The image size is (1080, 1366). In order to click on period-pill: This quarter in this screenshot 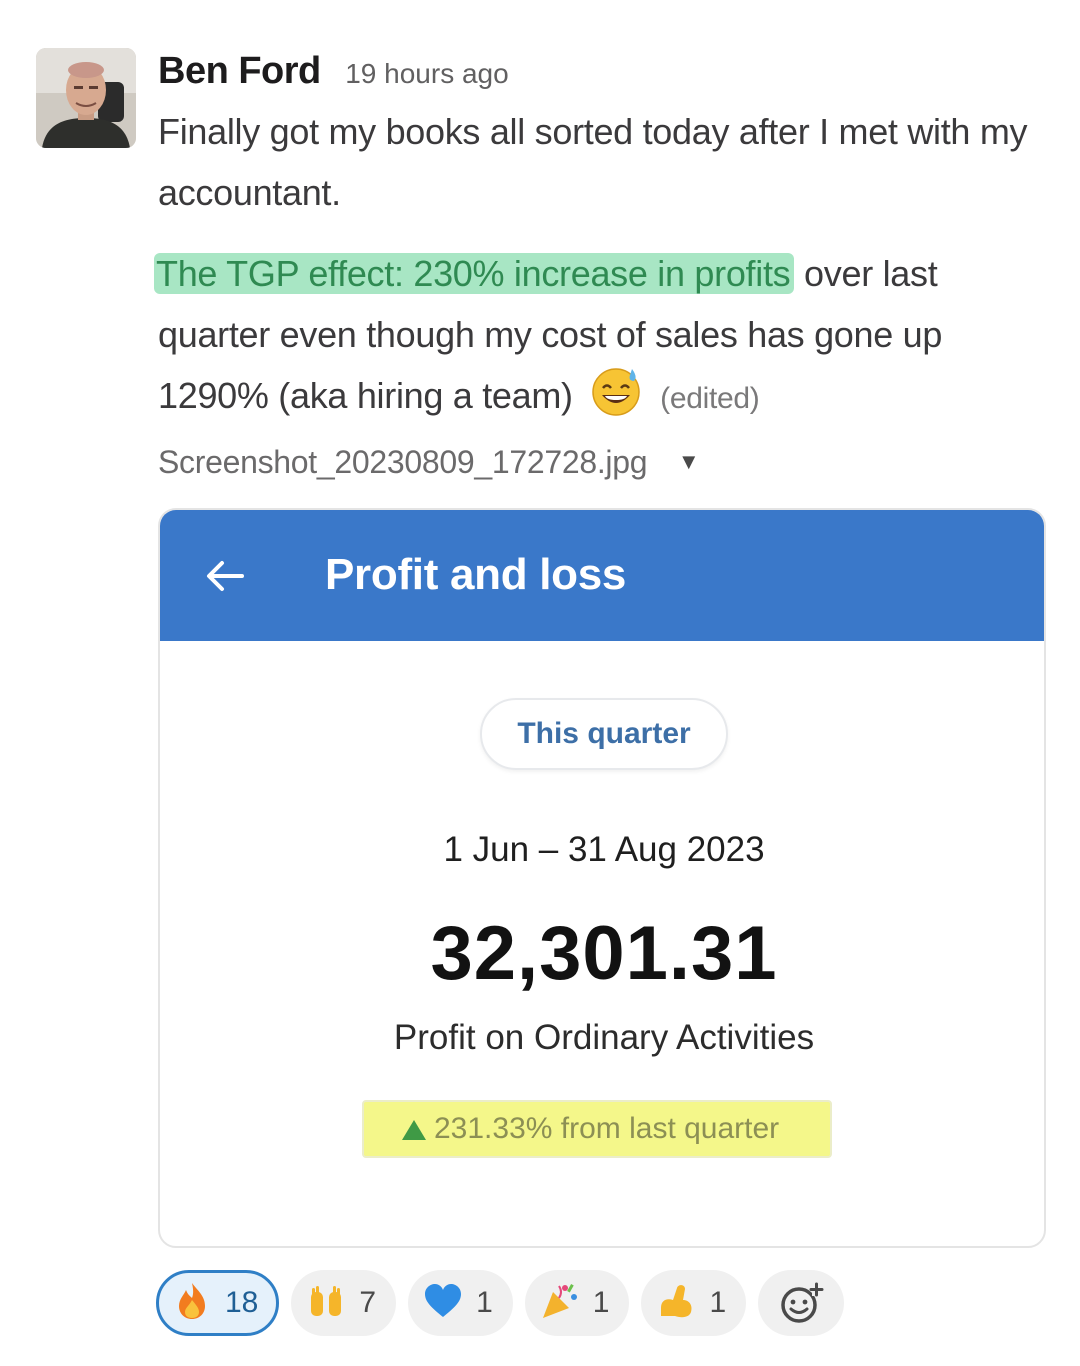, I will do `click(604, 734)`.